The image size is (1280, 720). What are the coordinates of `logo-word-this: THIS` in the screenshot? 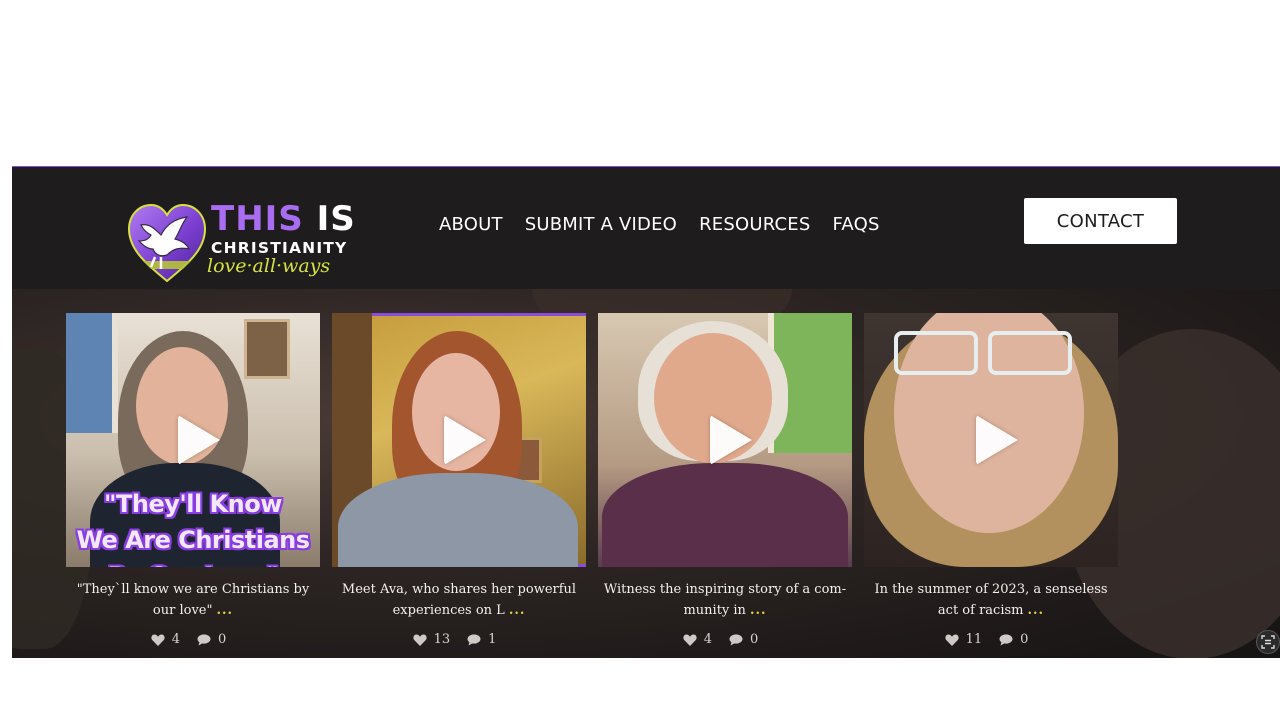 It's located at (257, 219).